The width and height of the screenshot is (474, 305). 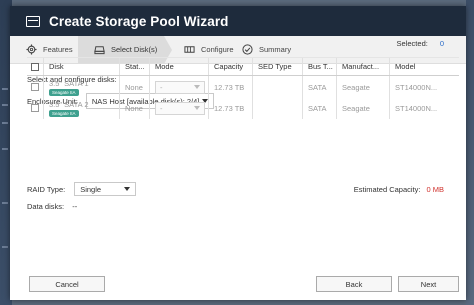 I want to click on selected-label: Selected:, so click(x=412, y=43).